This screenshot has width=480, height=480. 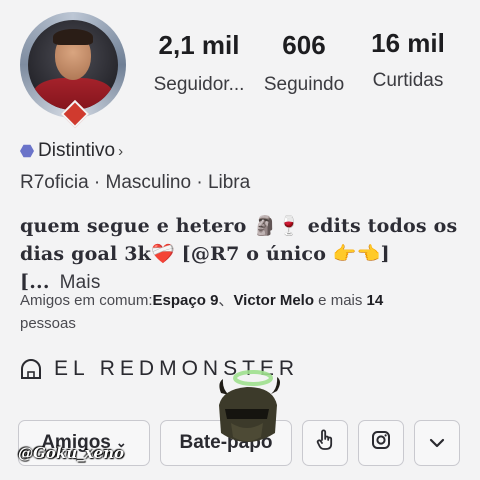 I want to click on avatar, so click(x=73, y=70).